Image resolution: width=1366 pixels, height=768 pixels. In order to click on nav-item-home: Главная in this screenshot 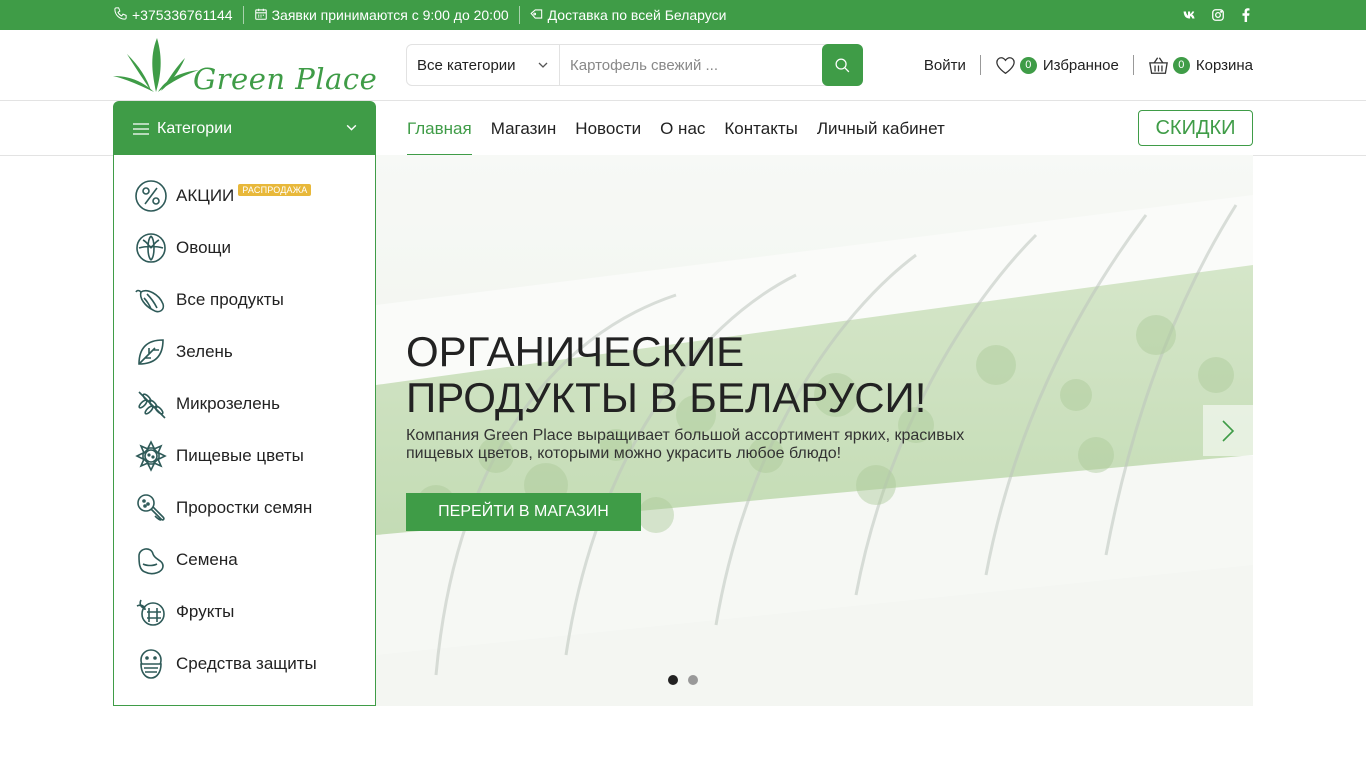, I will do `click(439, 128)`.